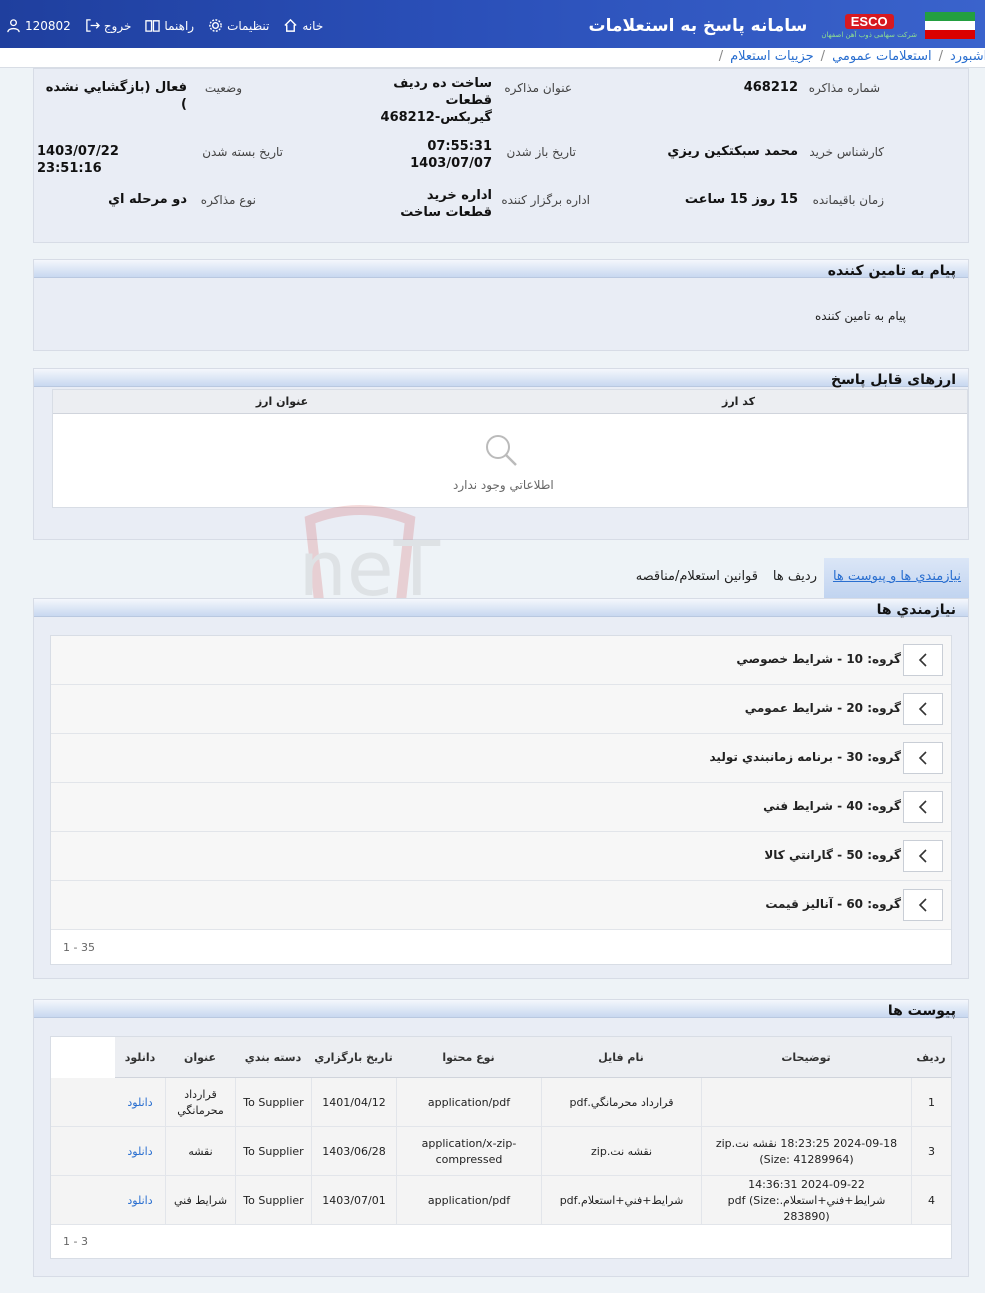 This screenshot has height=1293, width=985. What do you see at coordinates (200, 1057) in the screenshot?
I see `column-header-title: عنوان` at bounding box center [200, 1057].